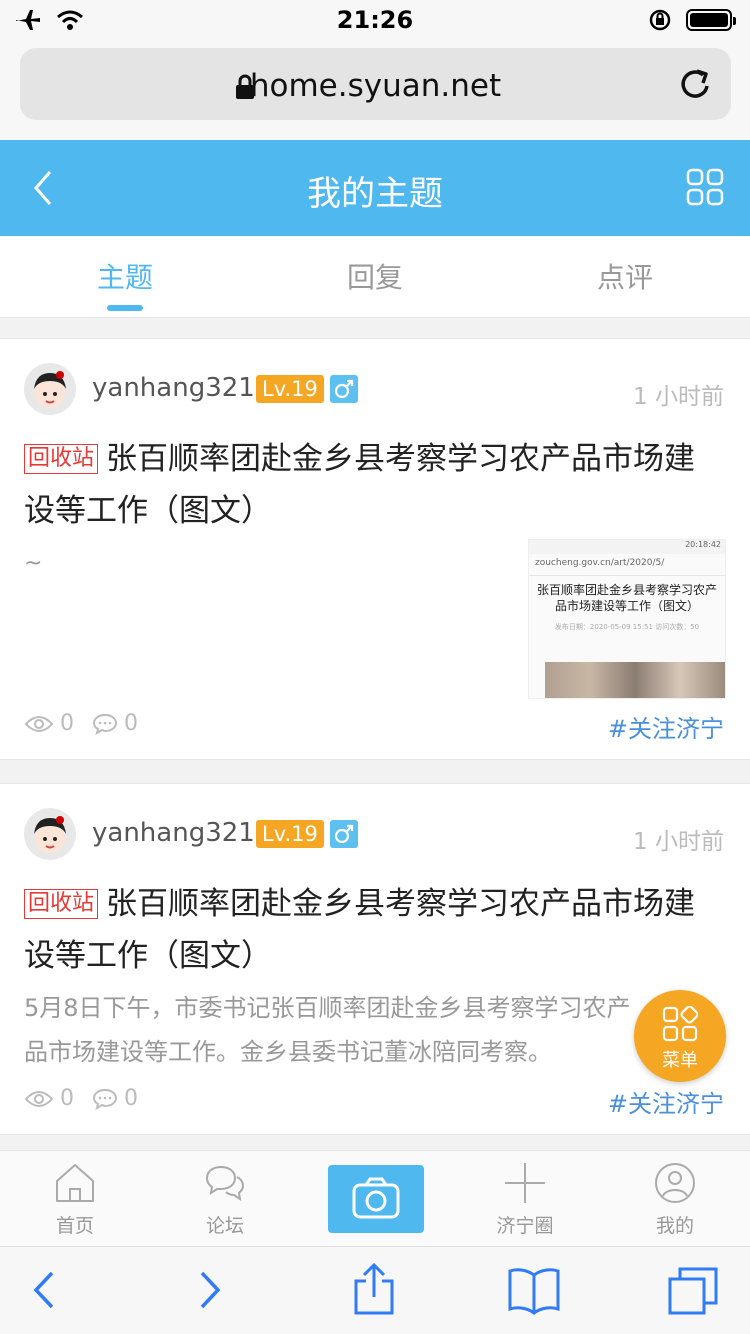  I want to click on tab-replies: 回复, so click(375, 276).